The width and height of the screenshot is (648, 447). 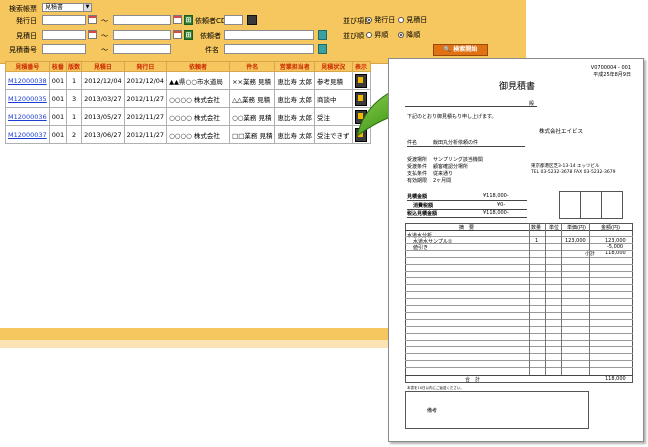 What do you see at coordinates (417, 181) in the screenshot?
I see `doc-field-label: 有効期限` at bounding box center [417, 181].